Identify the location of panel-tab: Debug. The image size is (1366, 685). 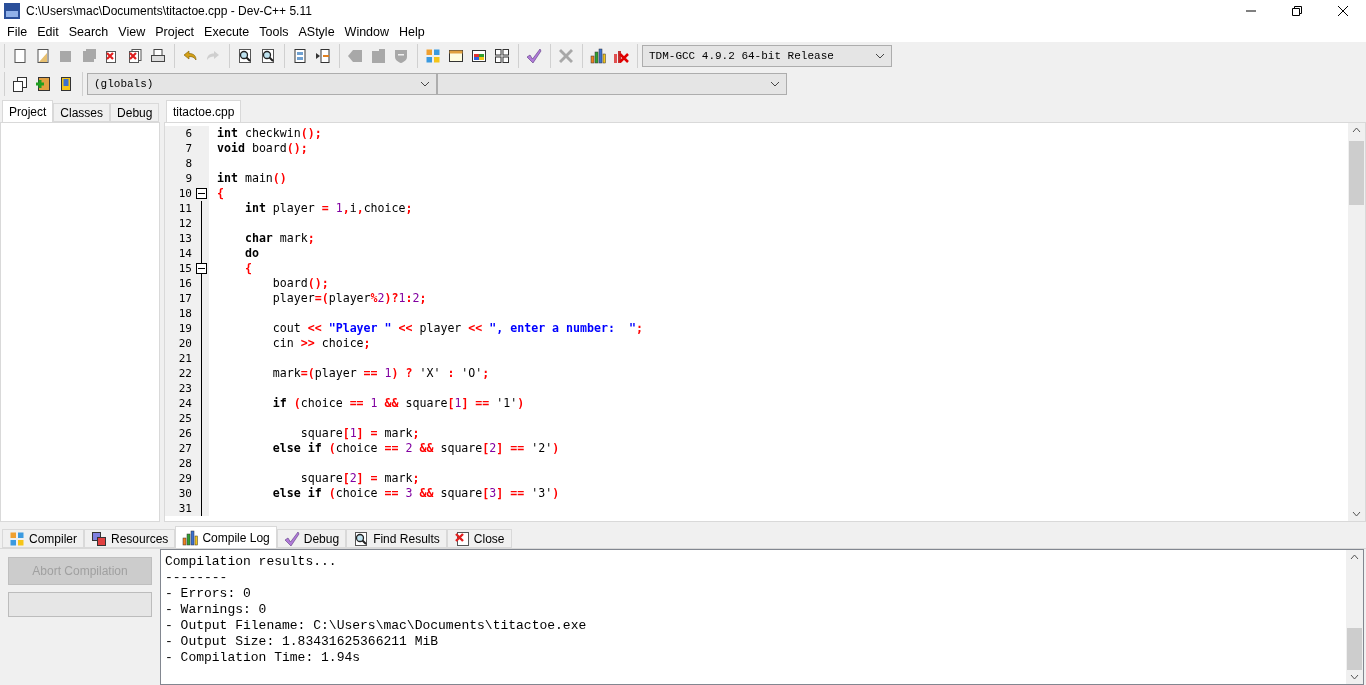
(135, 112).